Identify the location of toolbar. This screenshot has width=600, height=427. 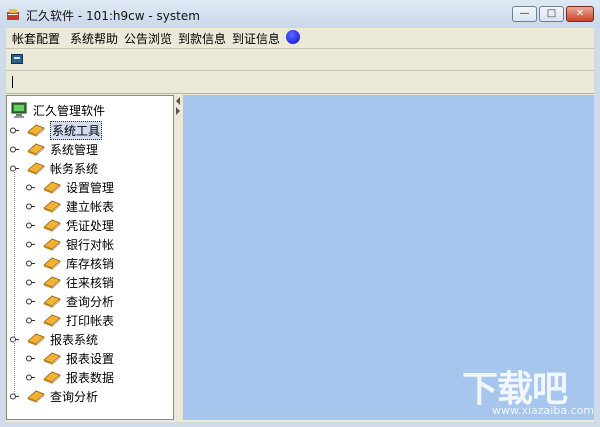
(300, 59).